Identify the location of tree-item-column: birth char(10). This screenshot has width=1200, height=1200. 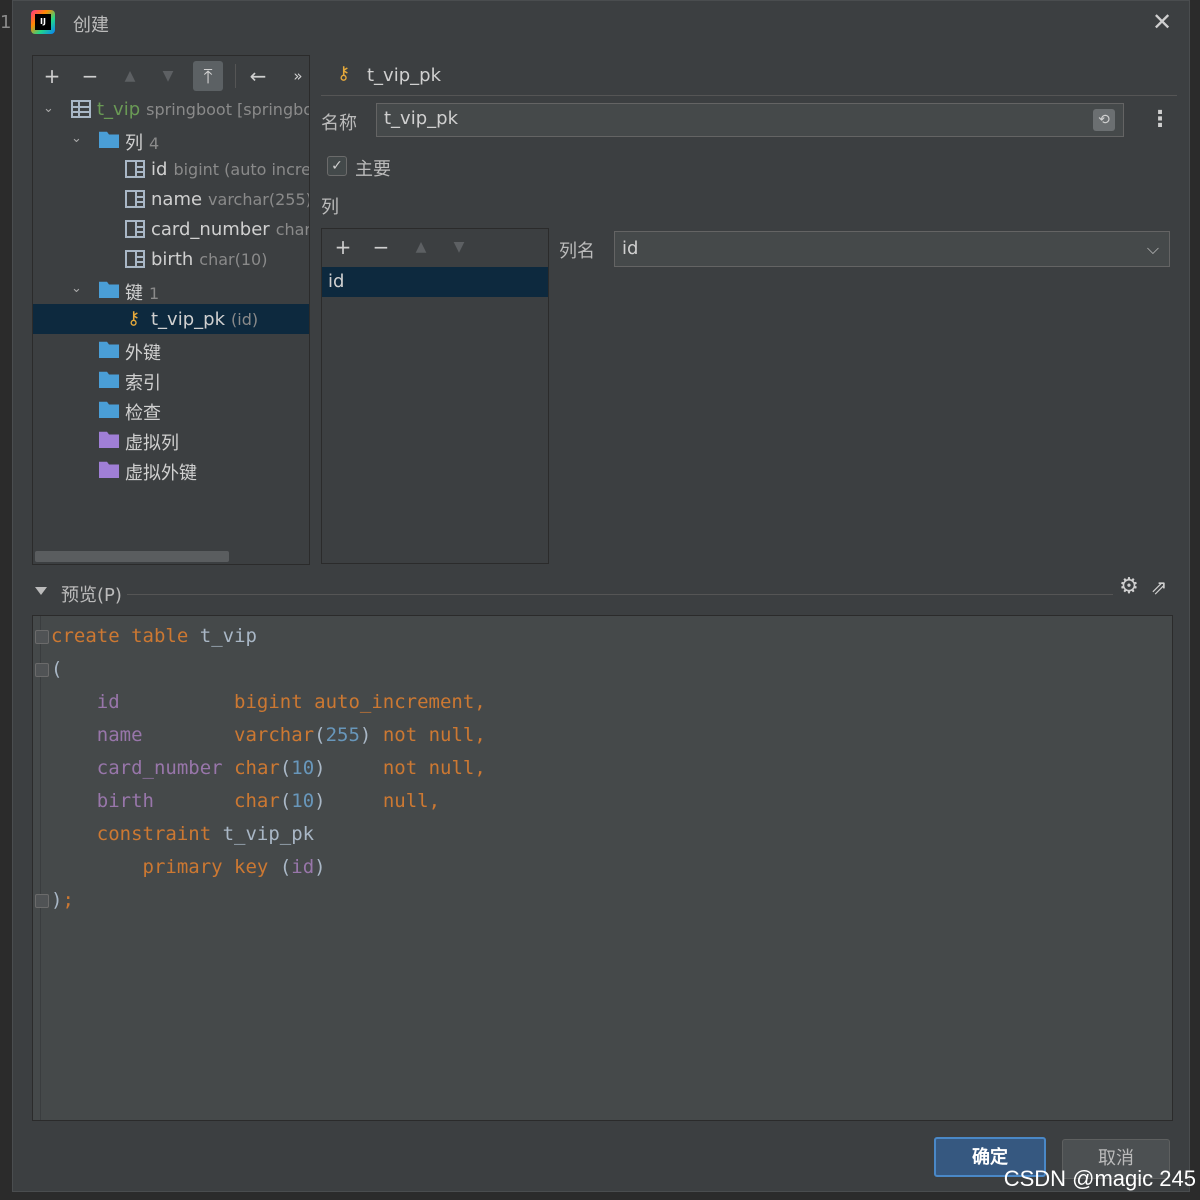
(171, 259).